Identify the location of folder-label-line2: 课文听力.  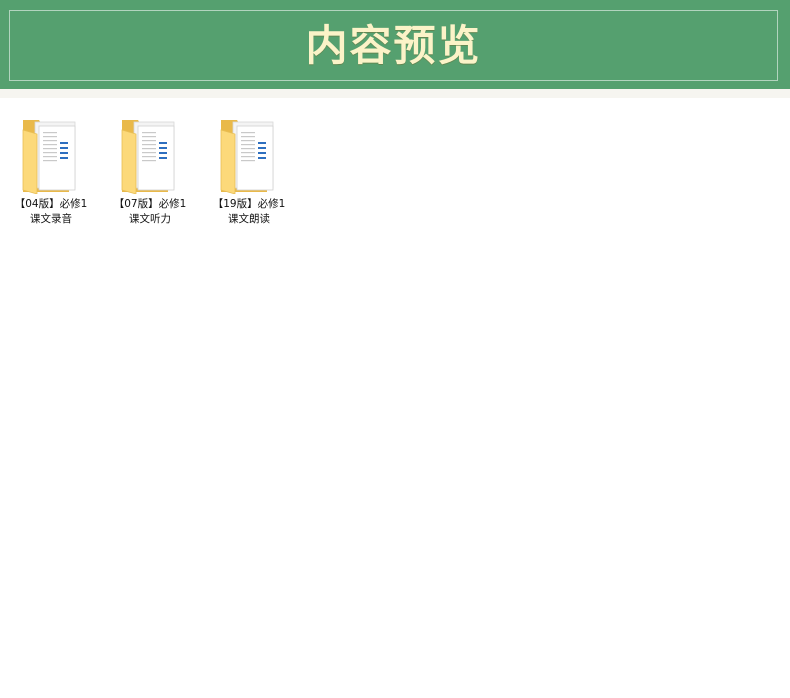
(150, 219).